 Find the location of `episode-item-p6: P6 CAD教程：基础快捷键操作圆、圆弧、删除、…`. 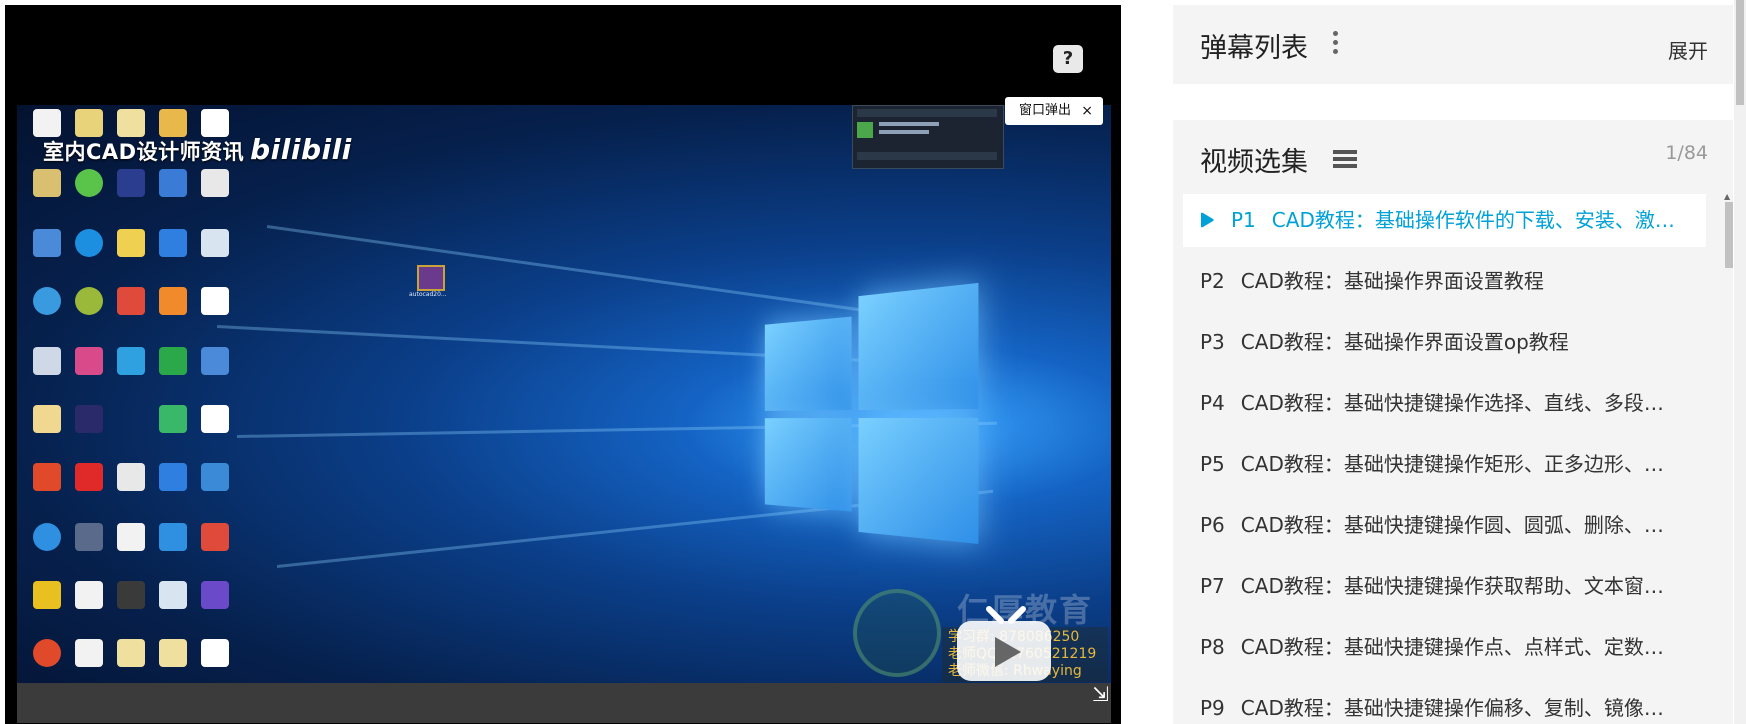

episode-item-p6: P6 CAD教程：基础快捷键操作圆、圆弧、删除、… is located at coordinates (1444, 525).